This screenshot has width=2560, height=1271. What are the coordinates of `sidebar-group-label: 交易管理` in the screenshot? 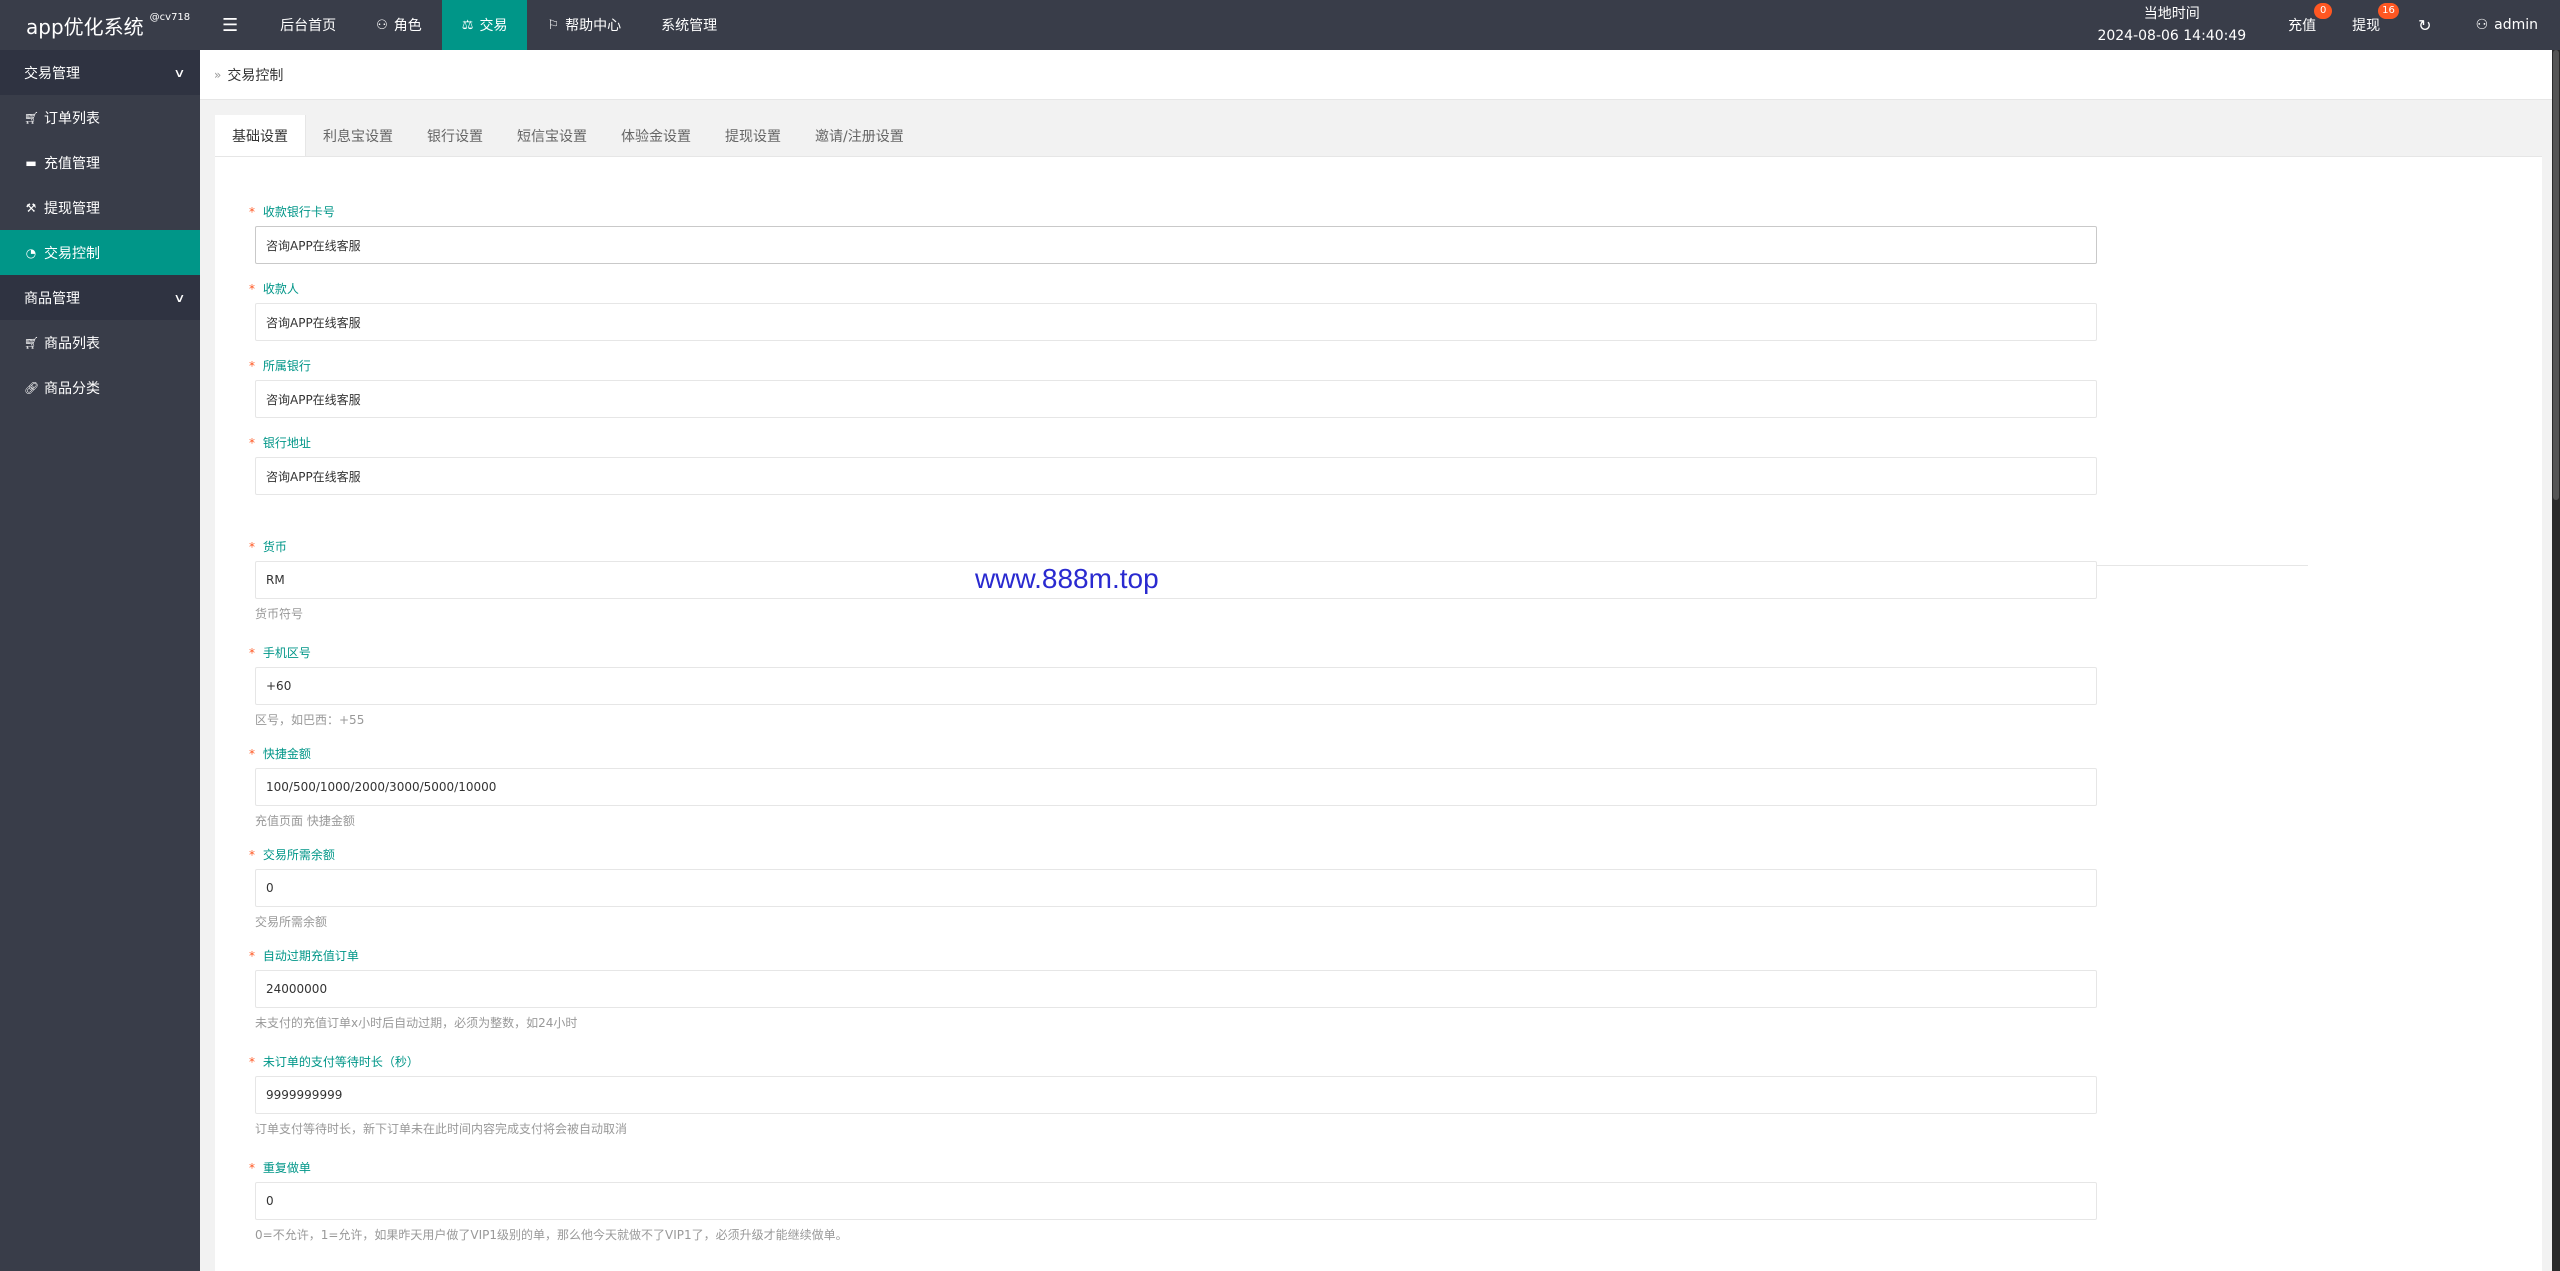 It's located at (52, 73).